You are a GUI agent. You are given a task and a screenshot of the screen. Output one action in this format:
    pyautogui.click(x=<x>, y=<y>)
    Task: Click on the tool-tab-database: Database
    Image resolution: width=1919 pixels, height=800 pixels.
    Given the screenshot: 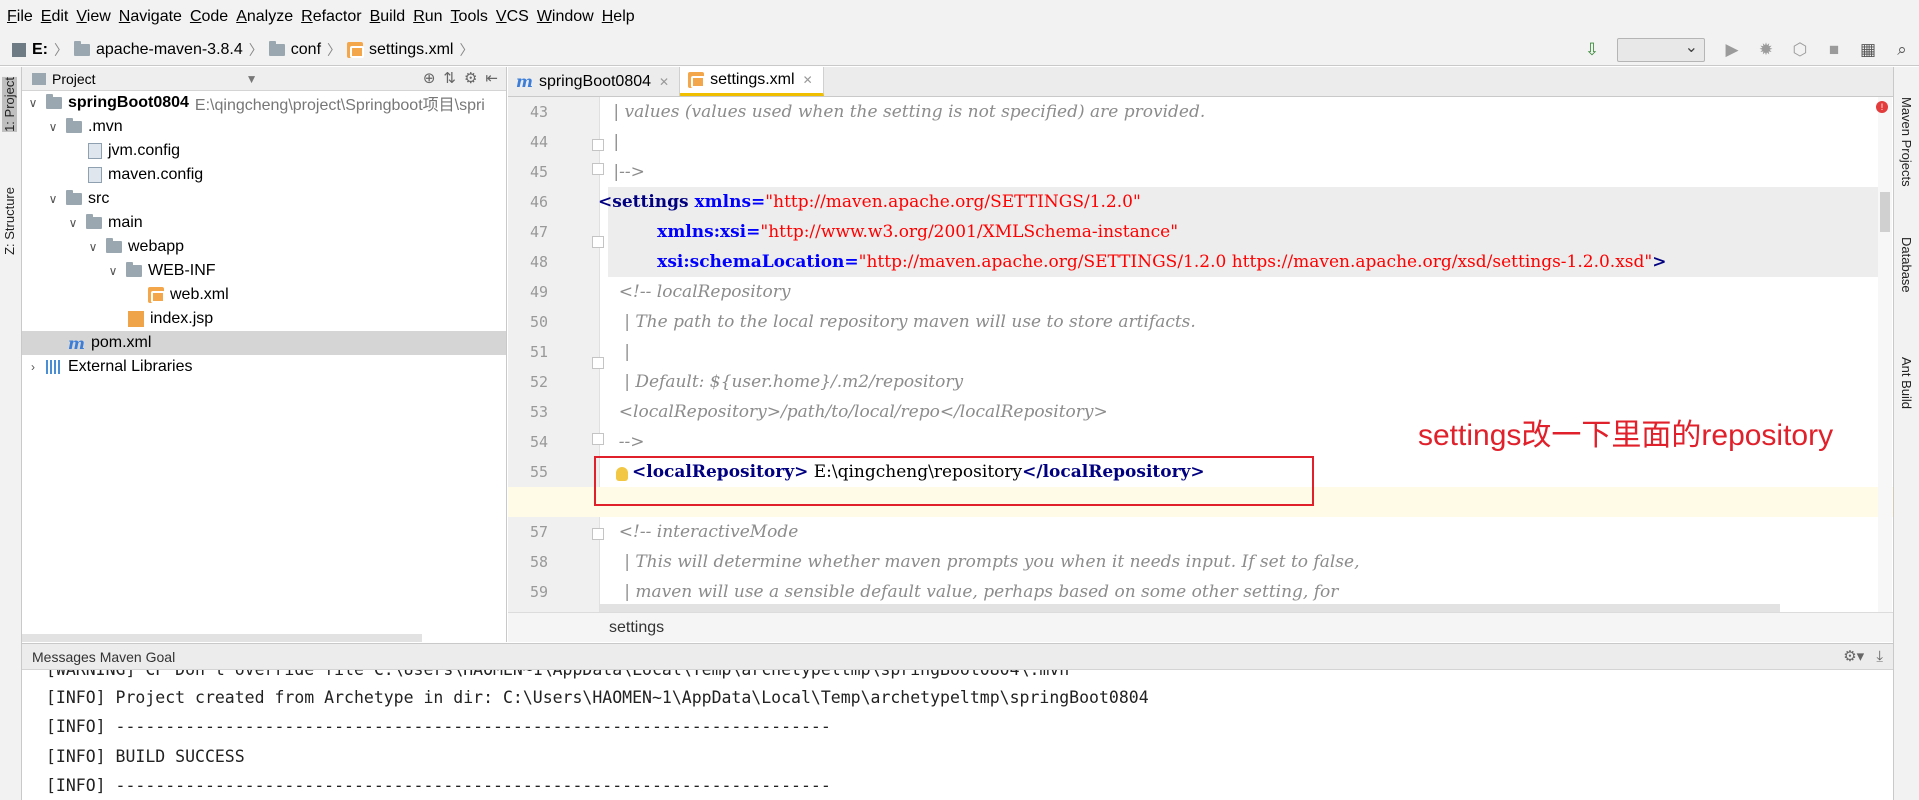 What is the action you would take?
    pyautogui.click(x=1906, y=265)
    